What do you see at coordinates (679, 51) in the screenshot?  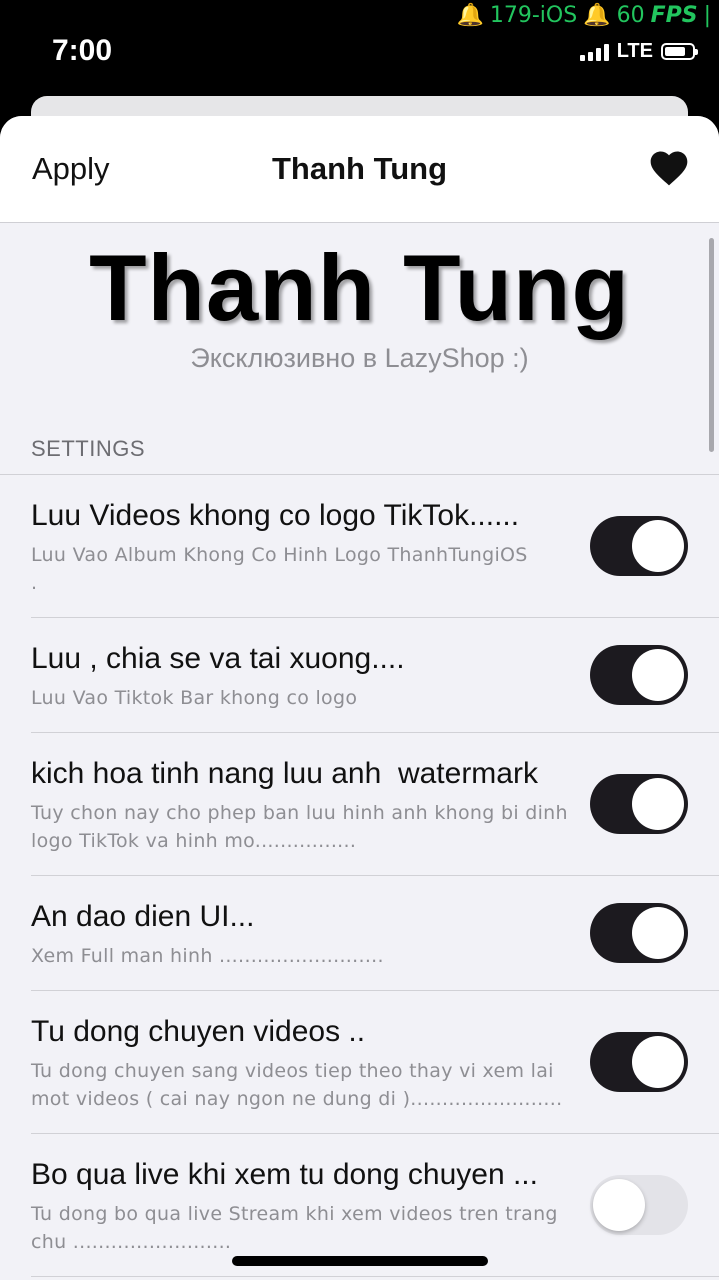 I see `battery-icon` at bounding box center [679, 51].